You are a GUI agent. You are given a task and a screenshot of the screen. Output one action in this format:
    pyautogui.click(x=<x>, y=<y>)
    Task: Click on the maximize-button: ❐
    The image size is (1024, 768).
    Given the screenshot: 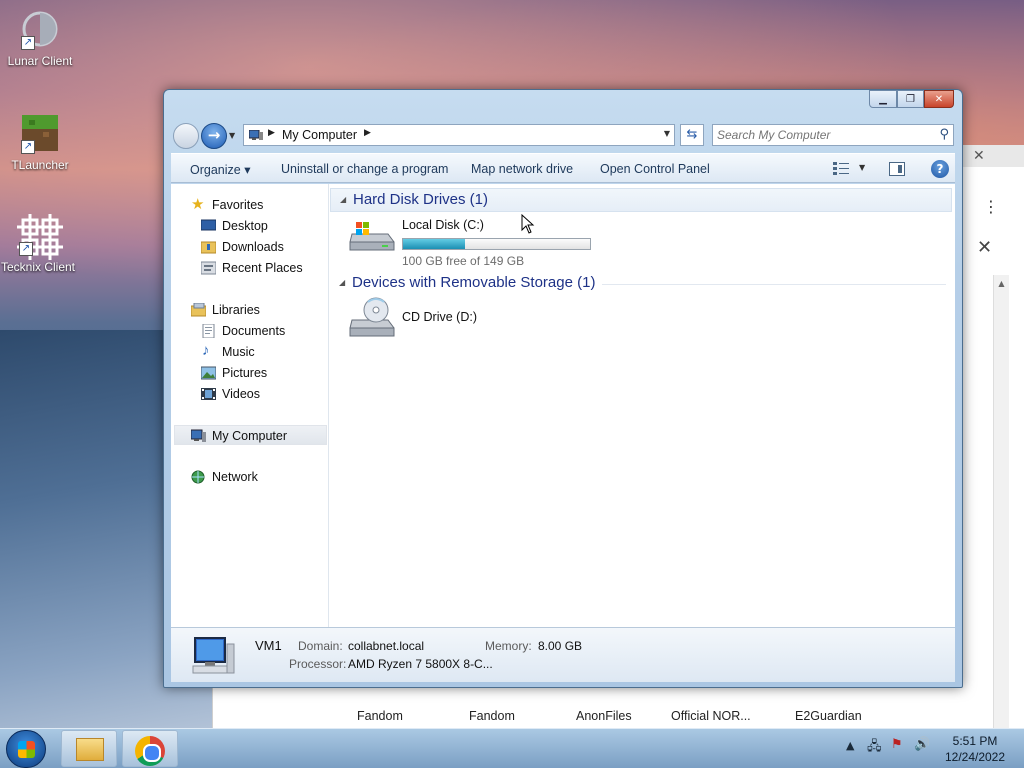 What is the action you would take?
    pyautogui.click(x=910, y=99)
    